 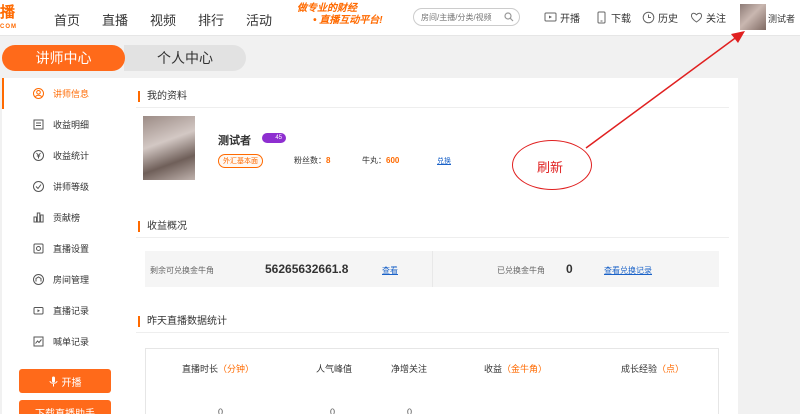 I want to click on remaining-value: 56265632661.8, so click(x=307, y=269).